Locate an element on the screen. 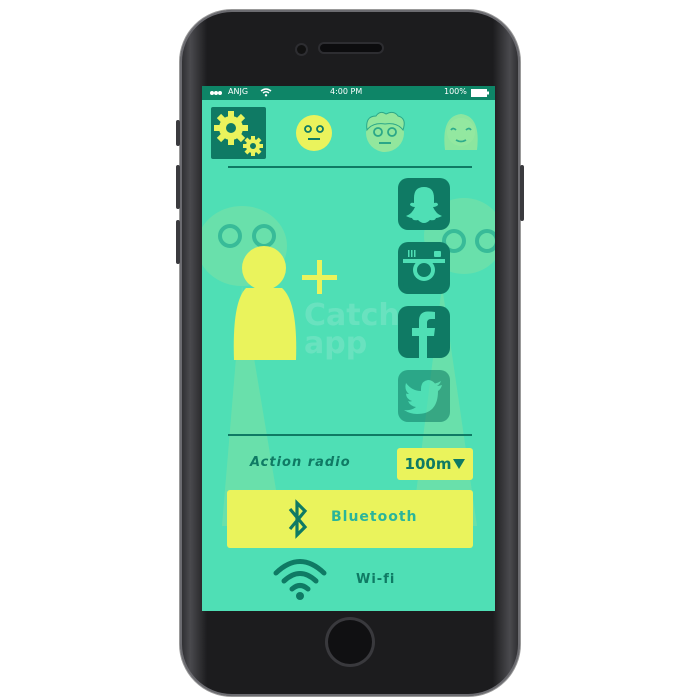 The image size is (700, 700). battery-icon is located at coordinates (480, 94).